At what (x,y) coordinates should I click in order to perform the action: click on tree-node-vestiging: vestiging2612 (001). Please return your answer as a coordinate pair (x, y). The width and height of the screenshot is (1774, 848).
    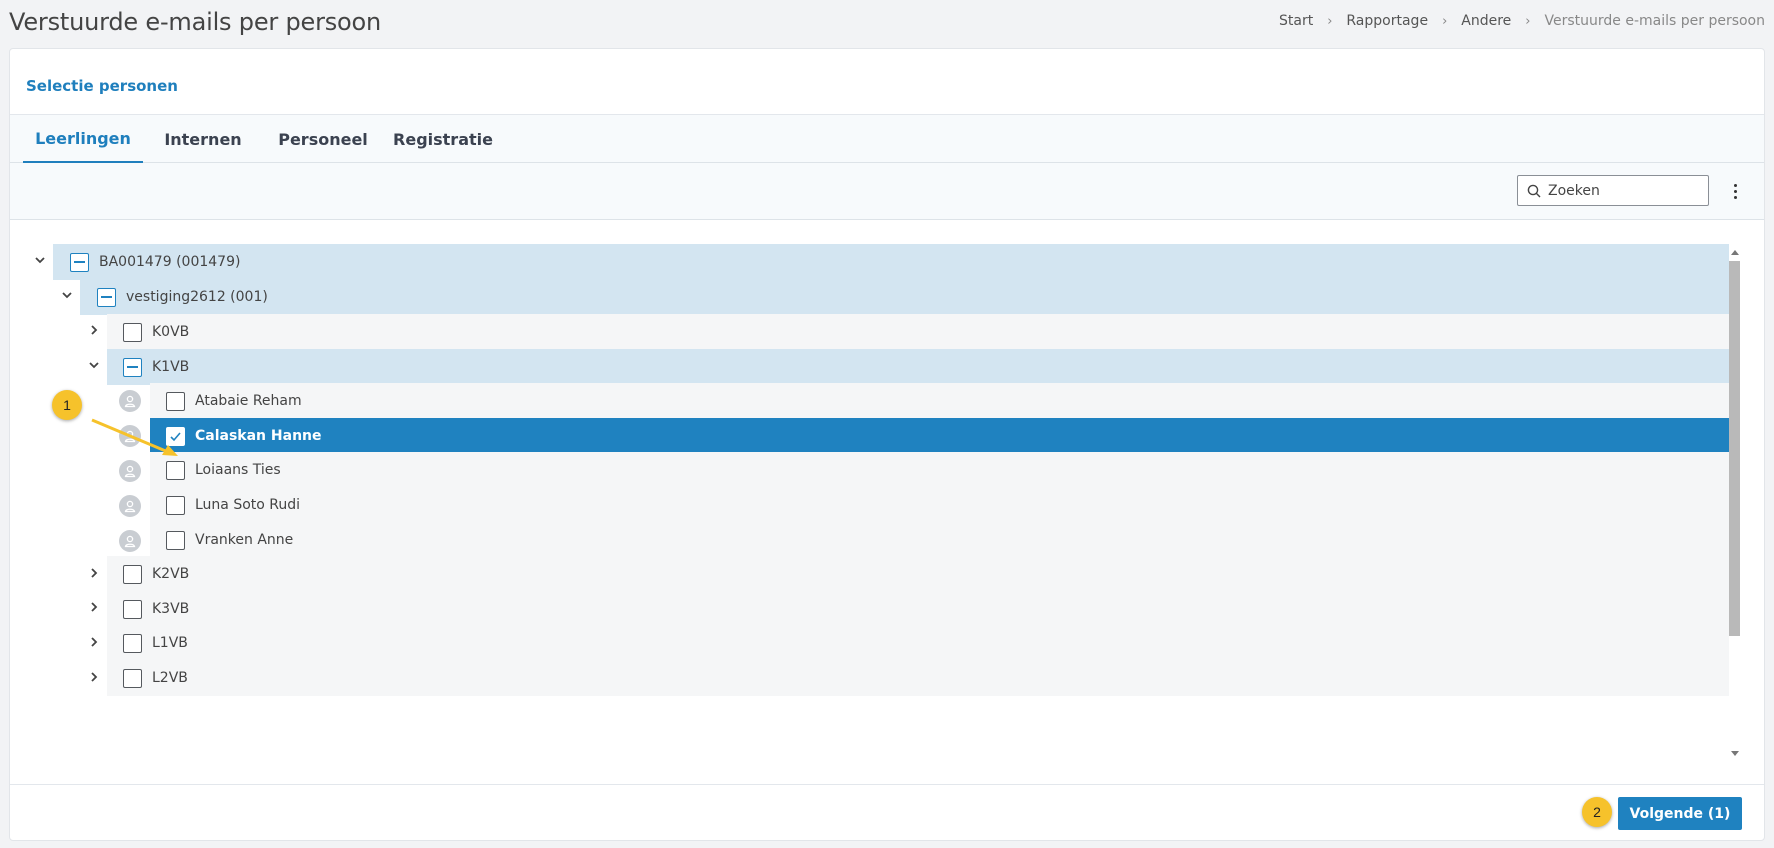
    Looking at the image, I should click on (904, 297).